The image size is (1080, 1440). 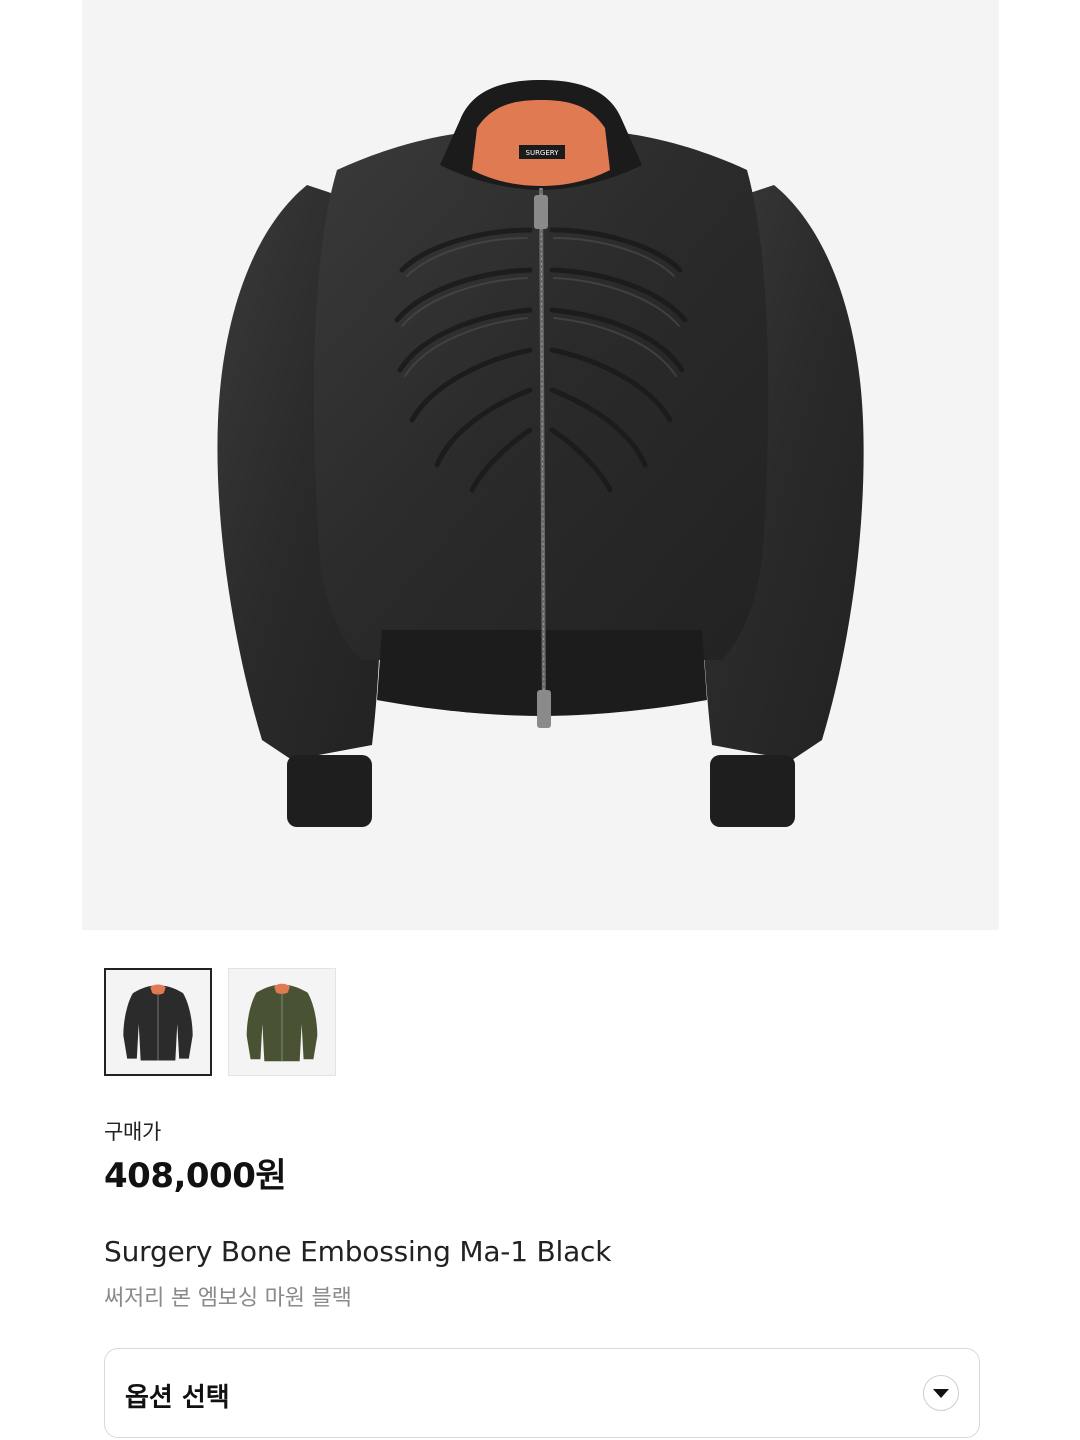 What do you see at coordinates (133, 1132) in the screenshot?
I see `price-label: 구매가` at bounding box center [133, 1132].